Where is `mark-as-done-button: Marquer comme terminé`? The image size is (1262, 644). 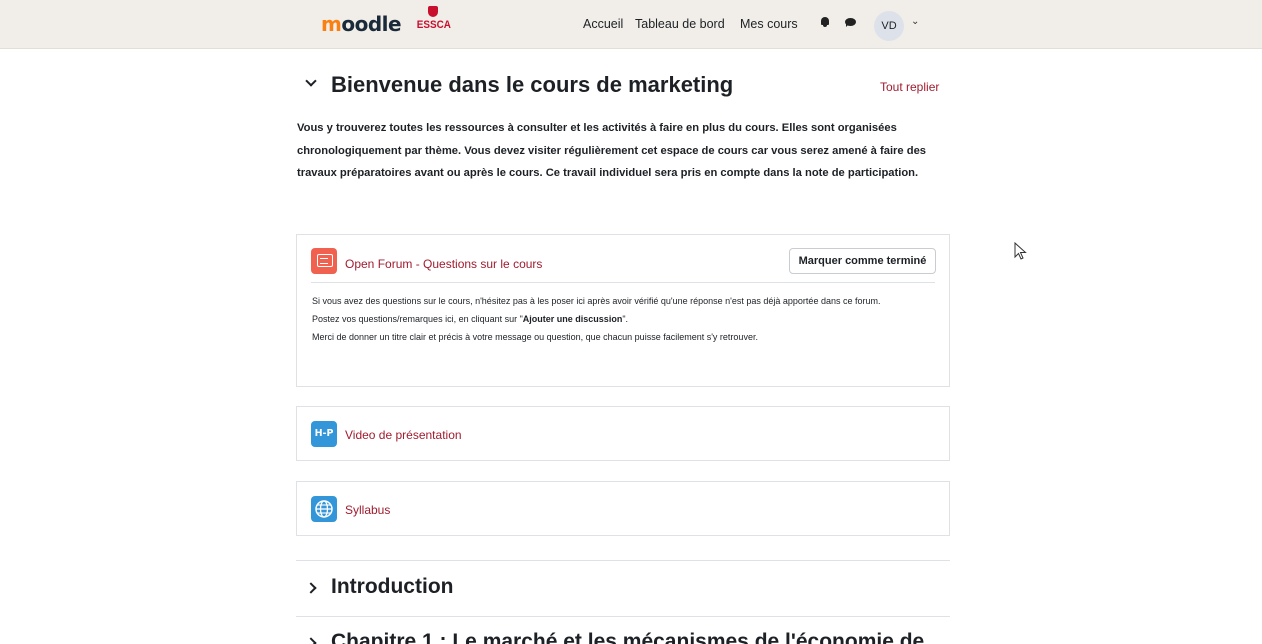
mark-as-done-button: Marquer comme terminé is located at coordinates (862, 261).